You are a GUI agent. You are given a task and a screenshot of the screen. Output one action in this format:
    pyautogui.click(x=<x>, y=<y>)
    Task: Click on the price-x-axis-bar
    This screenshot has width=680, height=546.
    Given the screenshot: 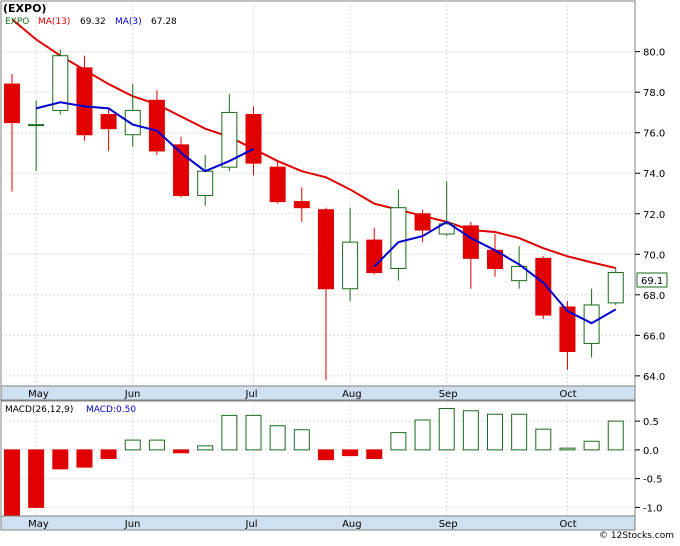 What is the action you would take?
    pyautogui.click(x=318, y=393)
    